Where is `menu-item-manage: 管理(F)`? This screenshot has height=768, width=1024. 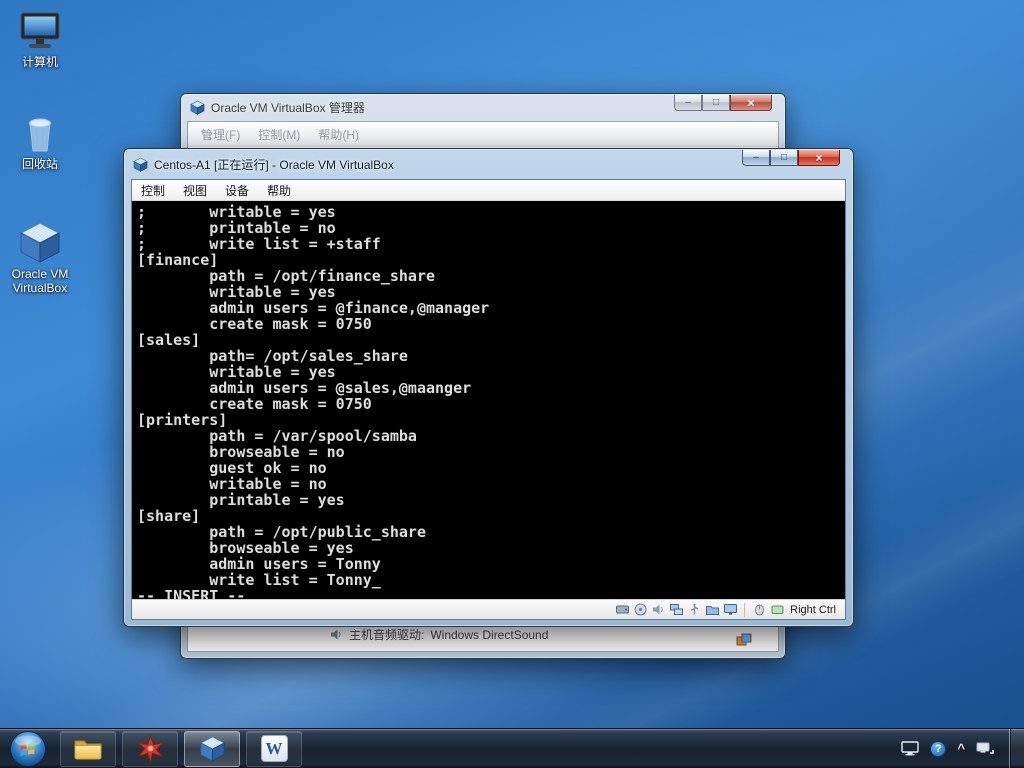 menu-item-manage: 管理(F) is located at coordinates (220, 134).